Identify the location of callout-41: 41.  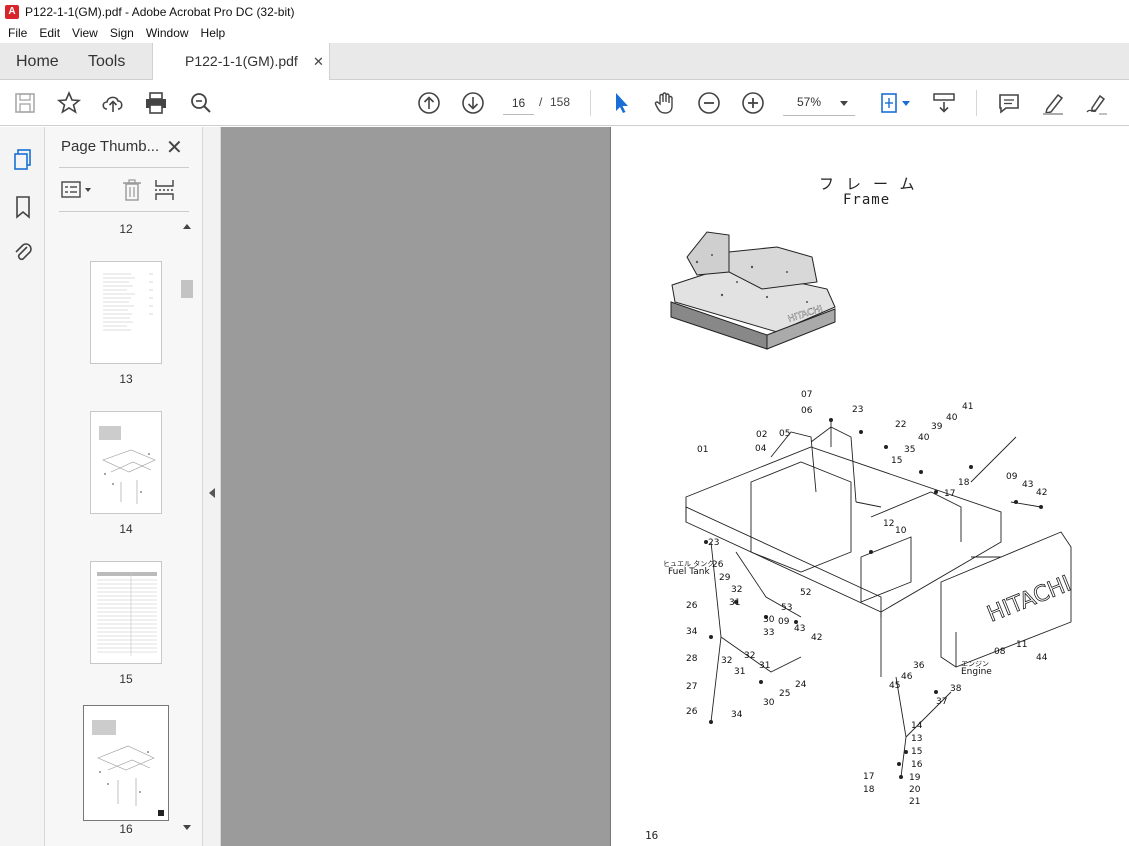
(968, 407).